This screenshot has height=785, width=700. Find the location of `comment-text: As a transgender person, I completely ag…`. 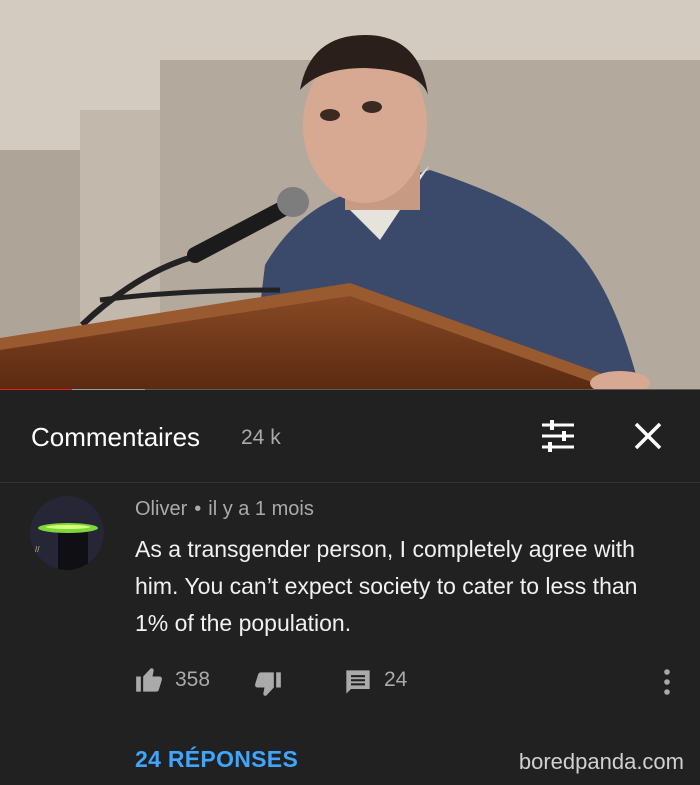

comment-text: As a transgender person, I completely ag… is located at coordinates (386, 586).